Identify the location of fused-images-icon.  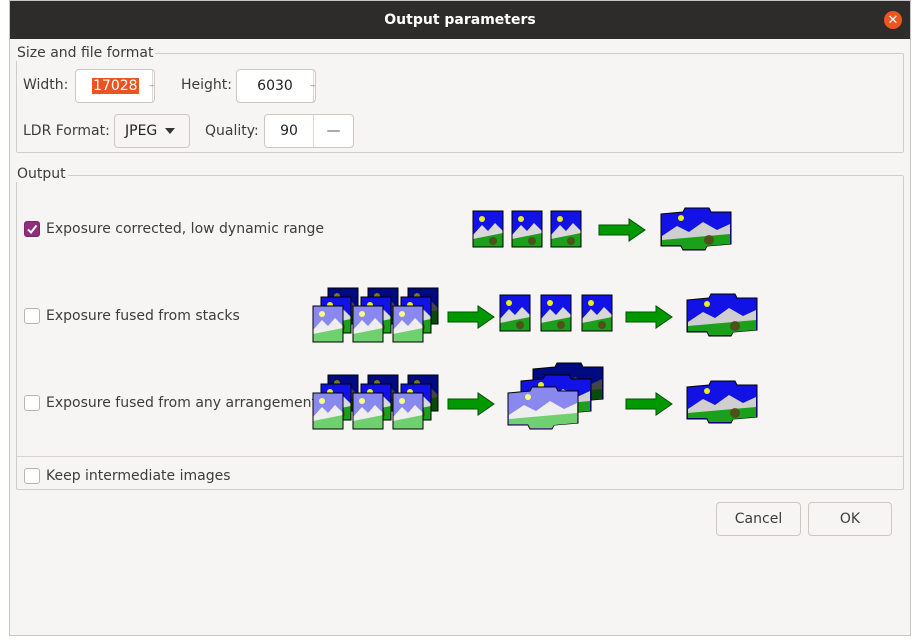
(556, 313).